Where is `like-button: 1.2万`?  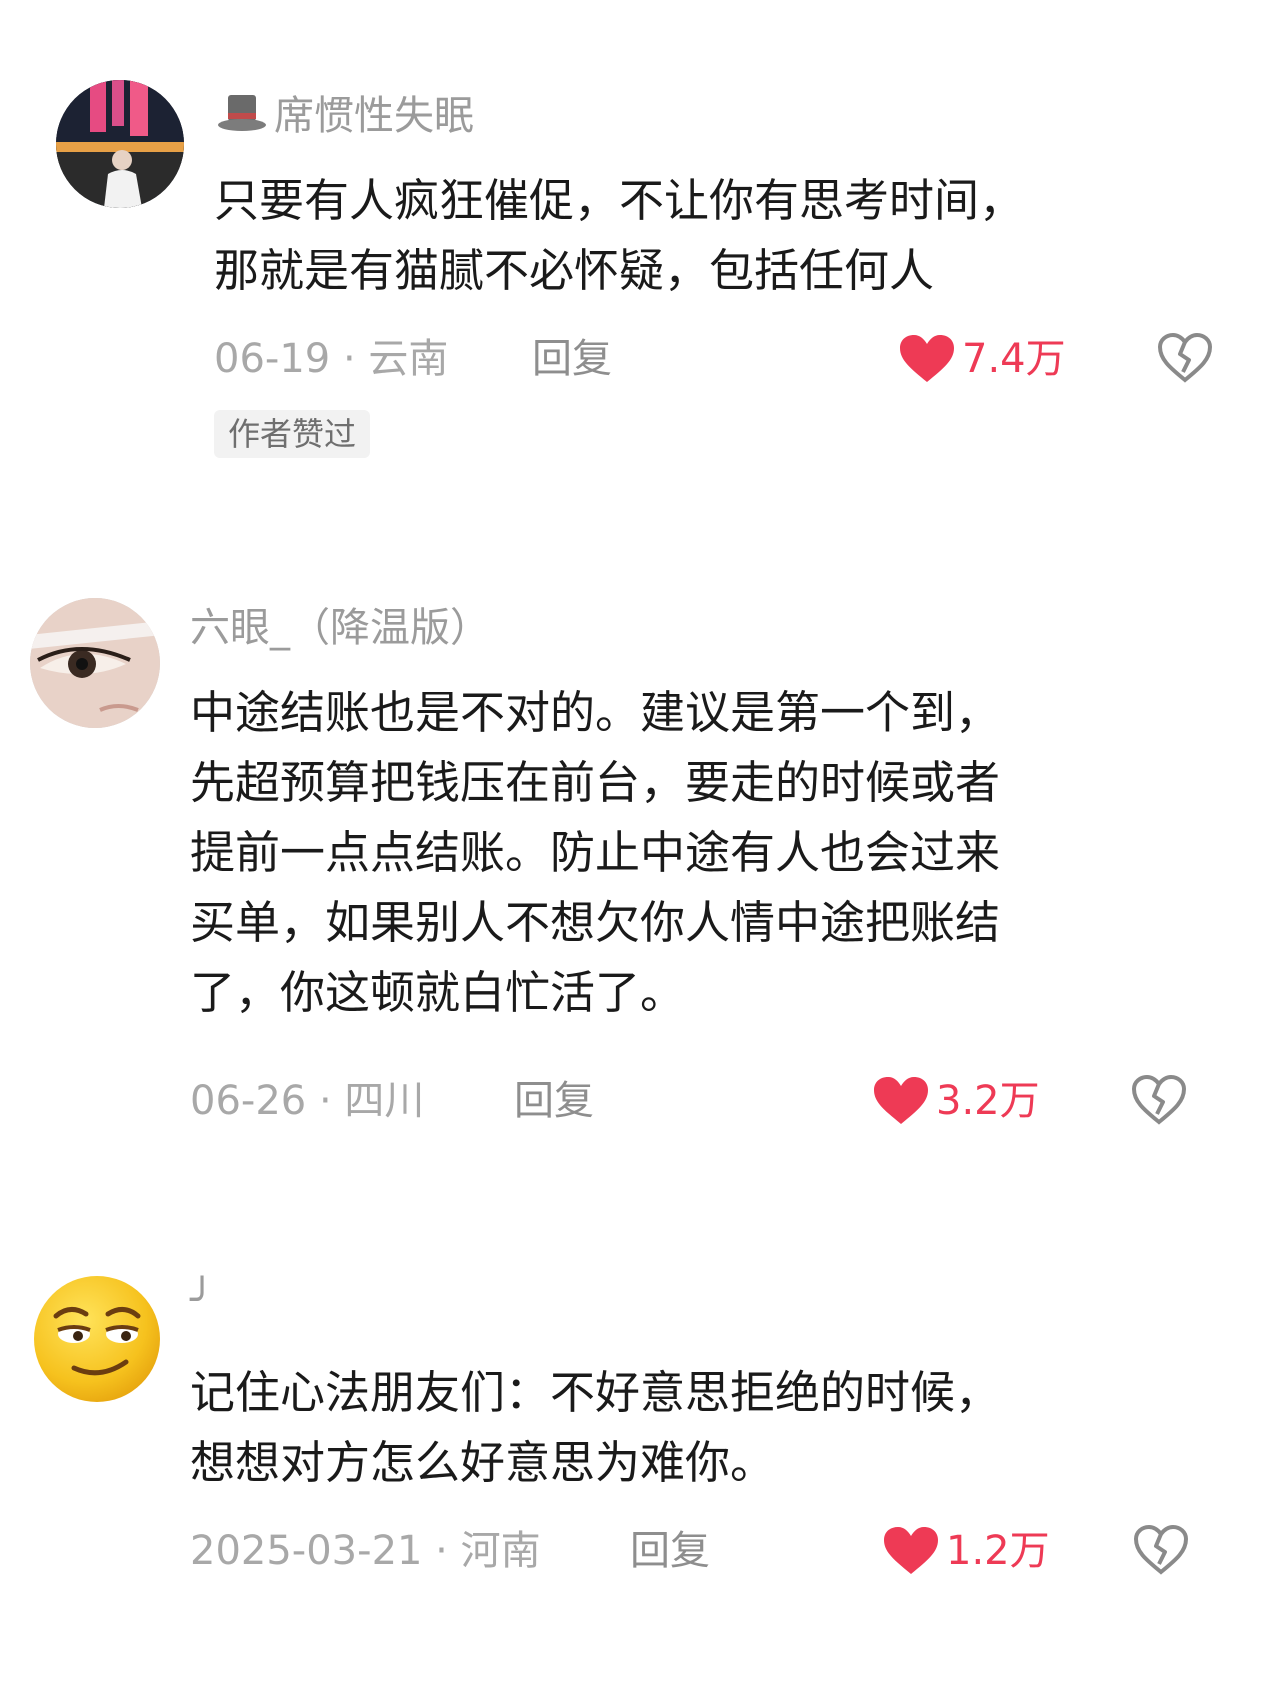
like-button: 1.2万 is located at coordinates (966, 1551).